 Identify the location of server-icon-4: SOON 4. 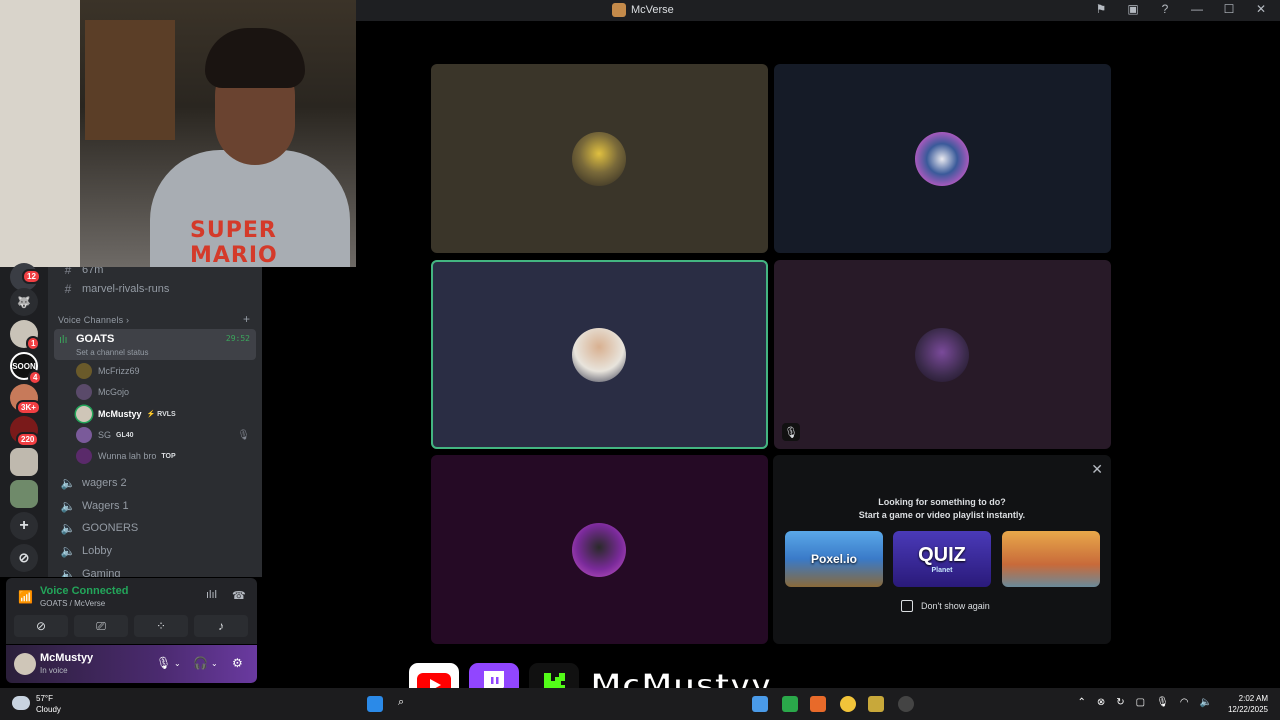
(26, 368).